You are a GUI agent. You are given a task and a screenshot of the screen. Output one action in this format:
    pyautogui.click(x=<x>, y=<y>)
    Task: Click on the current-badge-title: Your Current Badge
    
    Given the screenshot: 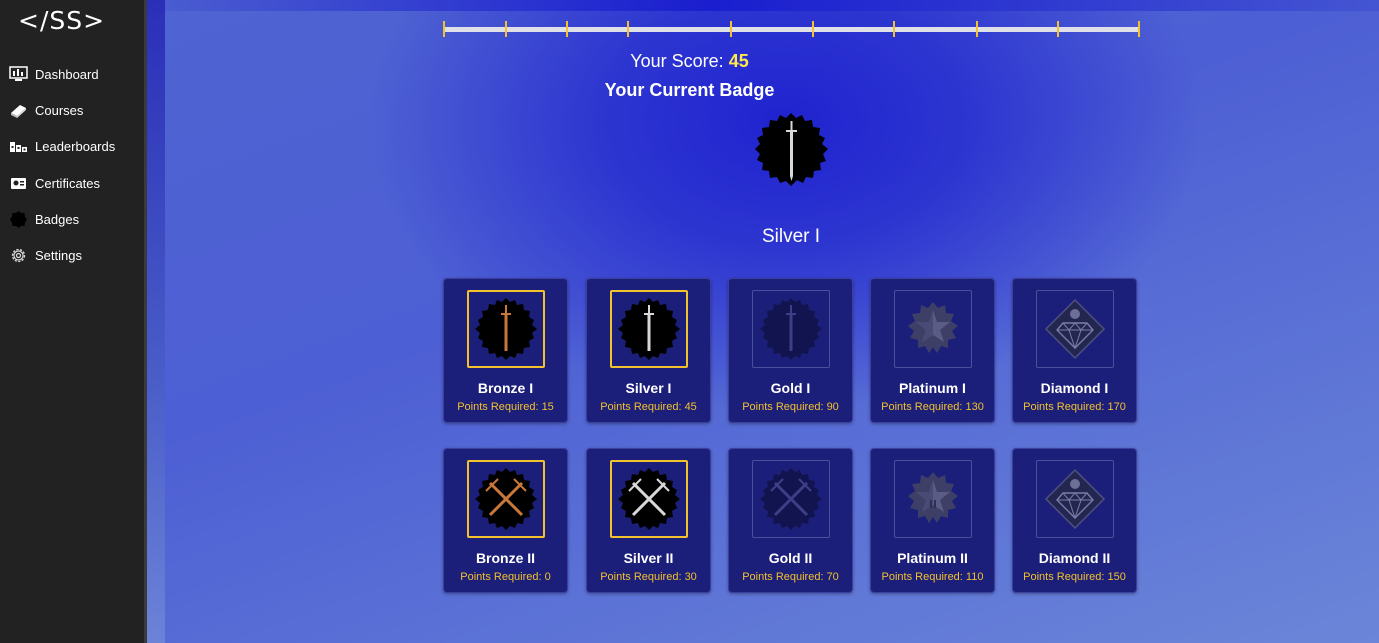 What is the action you would take?
    pyautogui.click(x=689, y=90)
    